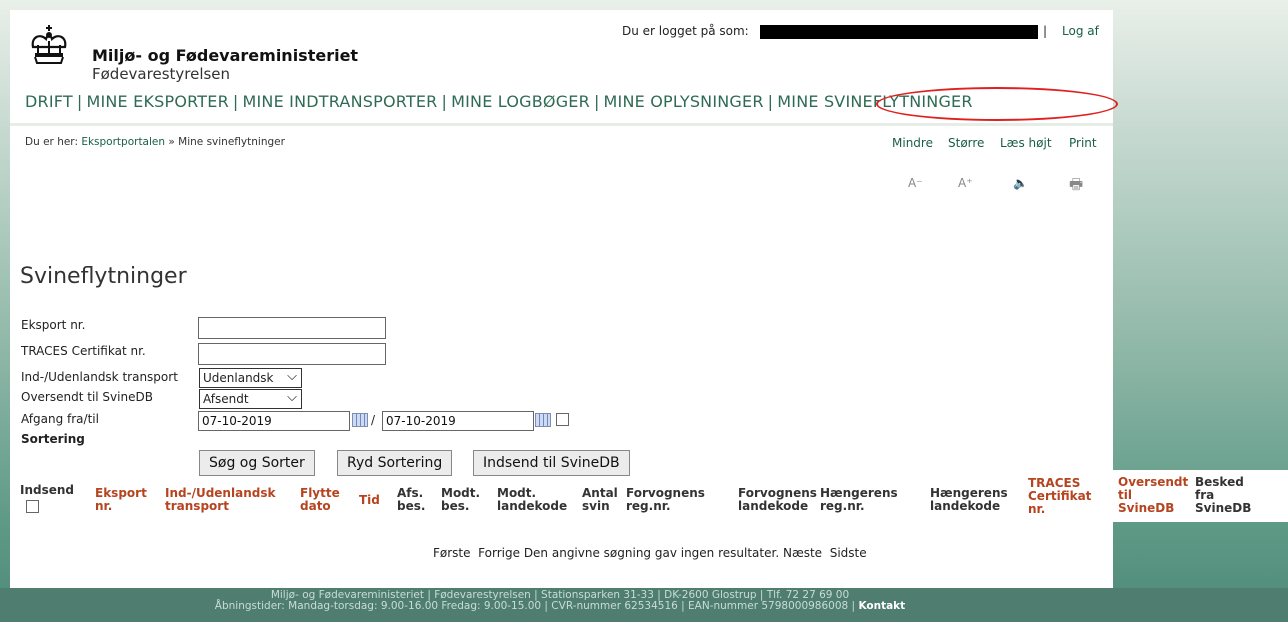 The height and width of the screenshot is (622, 1288). I want to click on col-header-haenger-landekode: Hængerens landekode, so click(969, 499).